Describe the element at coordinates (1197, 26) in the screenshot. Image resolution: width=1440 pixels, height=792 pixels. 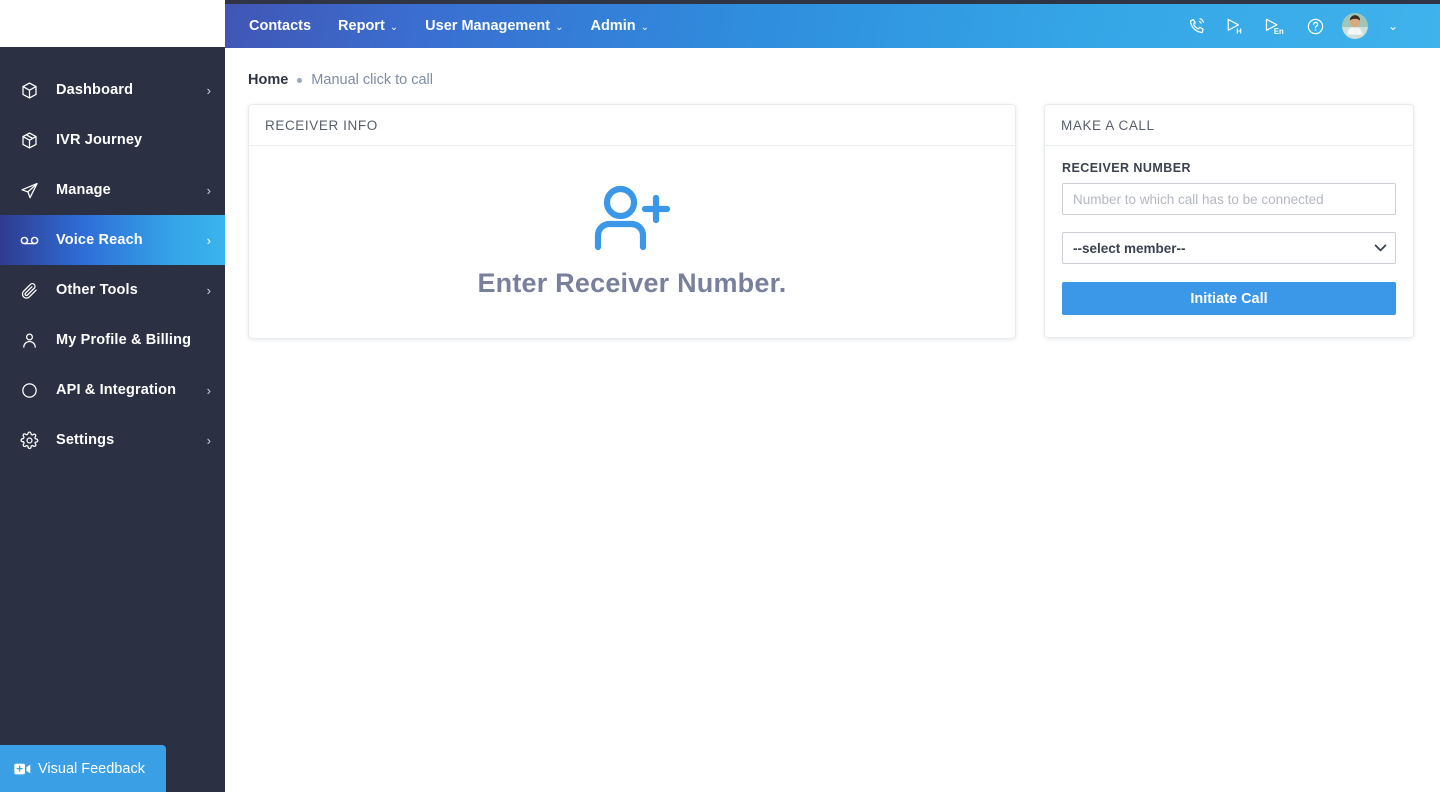
I see `phone-ring-icon` at that location.